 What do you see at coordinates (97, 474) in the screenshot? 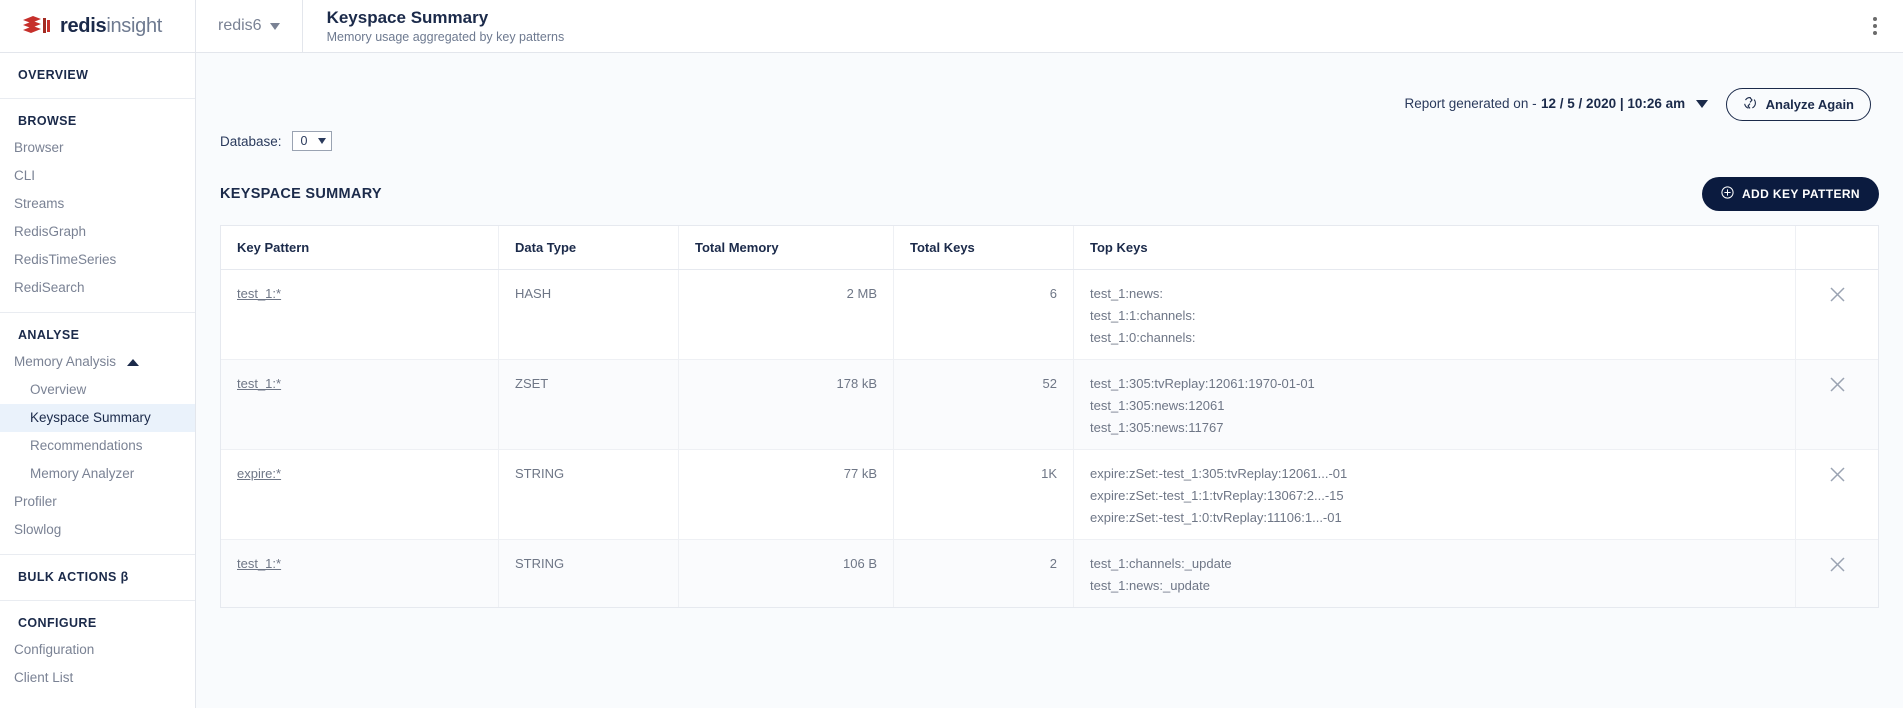
I see `sidebar-item-memory-analyzer: Memory Analyzer` at bounding box center [97, 474].